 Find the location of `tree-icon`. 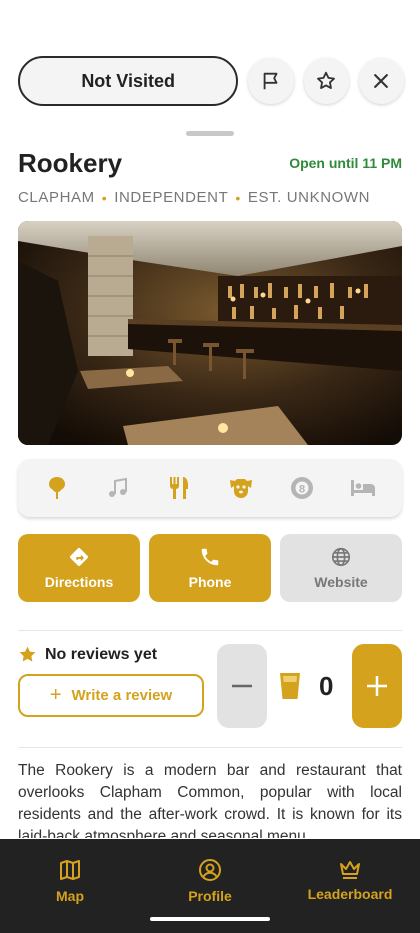

tree-icon is located at coordinates (56, 488).